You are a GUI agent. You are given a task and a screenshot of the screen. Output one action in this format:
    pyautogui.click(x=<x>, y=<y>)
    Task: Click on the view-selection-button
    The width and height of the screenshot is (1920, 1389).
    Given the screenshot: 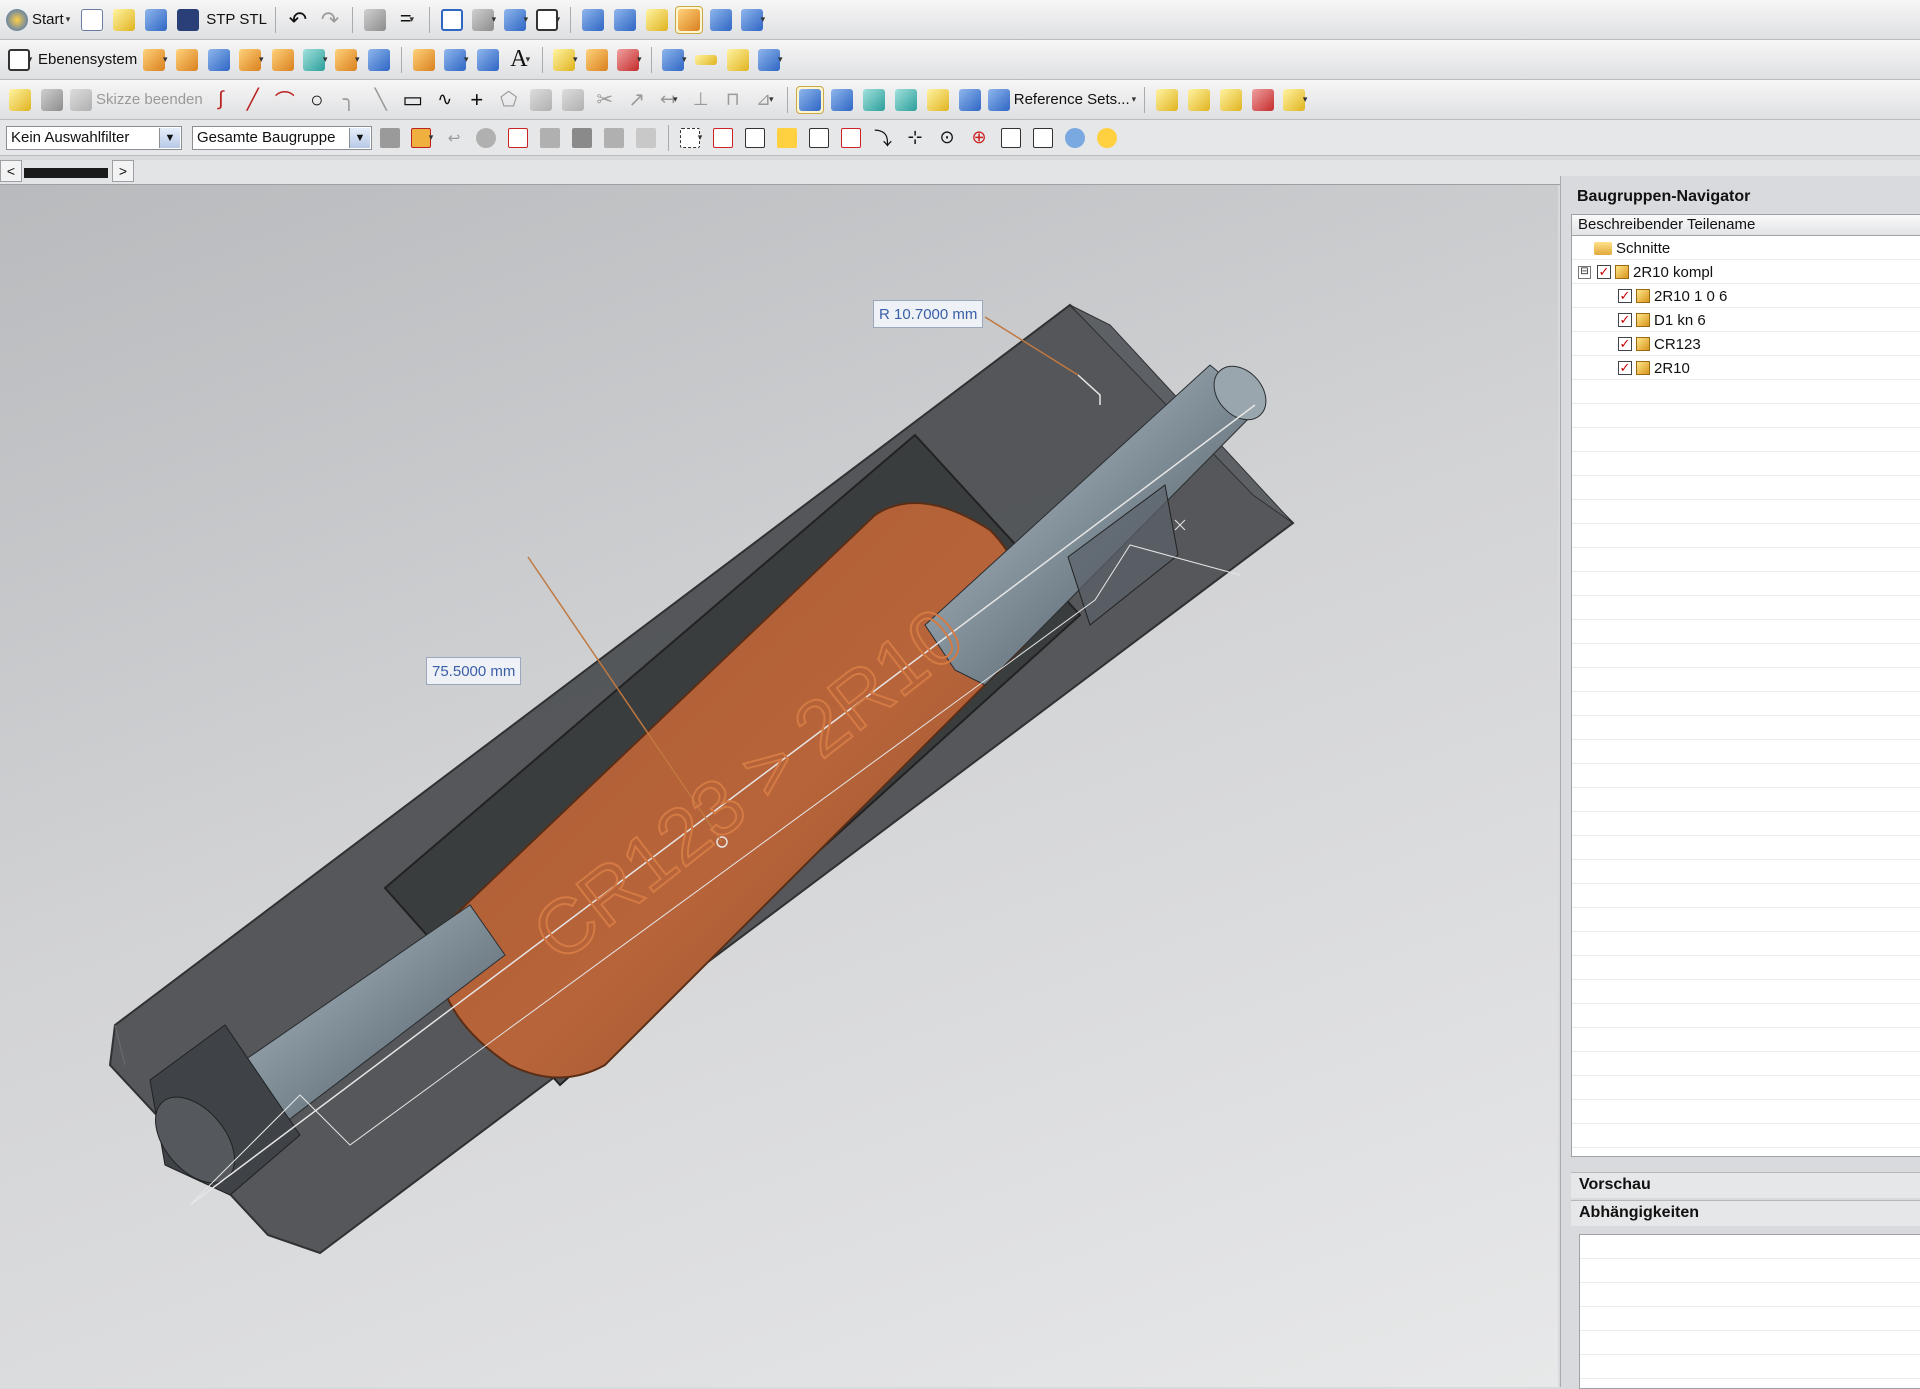 What is the action you would take?
    pyautogui.click(x=486, y=138)
    